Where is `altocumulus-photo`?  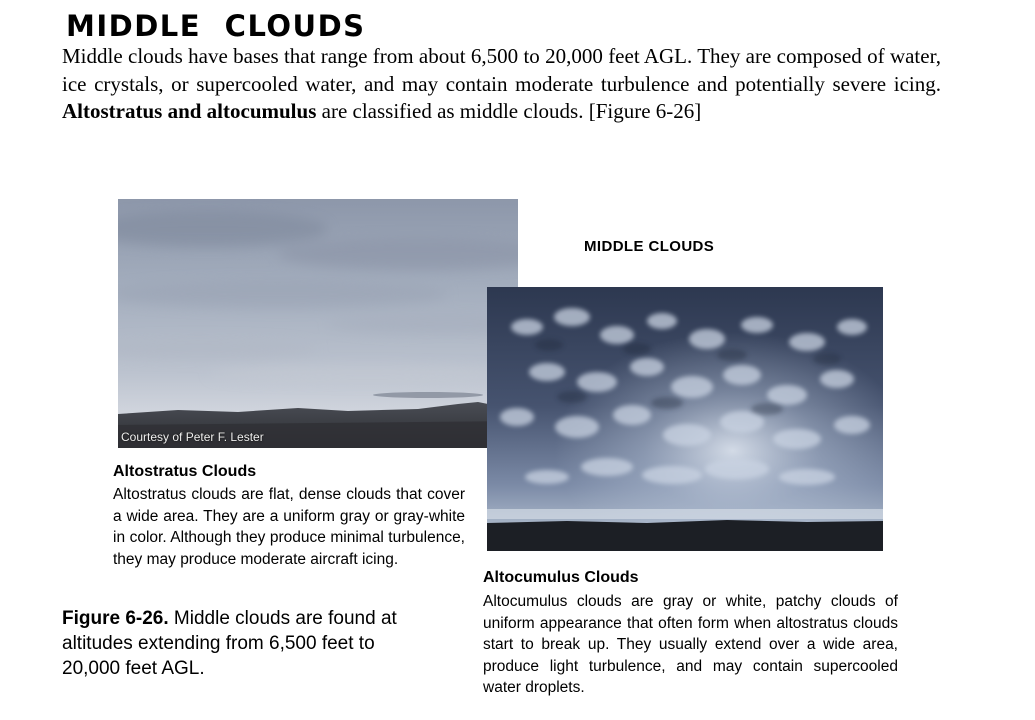 altocumulus-photo is located at coordinates (685, 419).